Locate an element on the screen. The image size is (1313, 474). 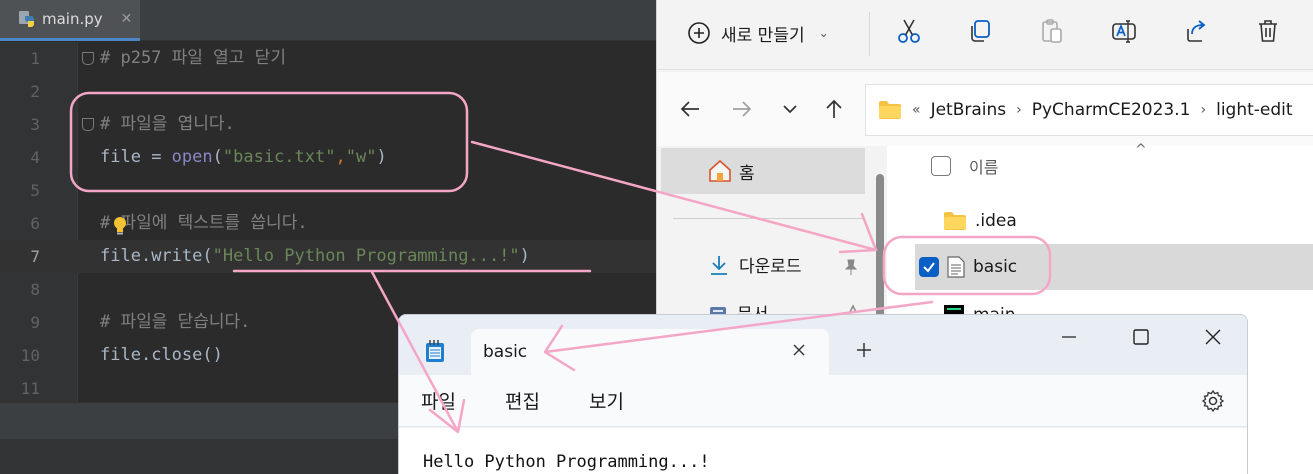
download-icon is located at coordinates (719, 265).